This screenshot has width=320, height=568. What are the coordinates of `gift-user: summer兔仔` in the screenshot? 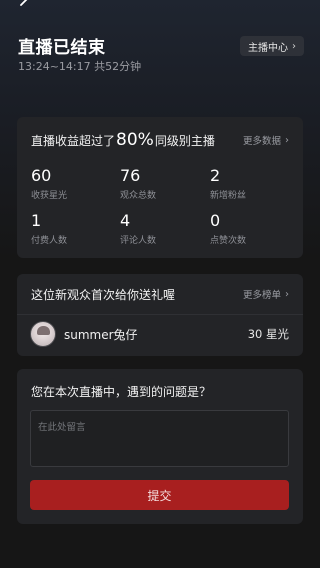 It's located at (84, 334).